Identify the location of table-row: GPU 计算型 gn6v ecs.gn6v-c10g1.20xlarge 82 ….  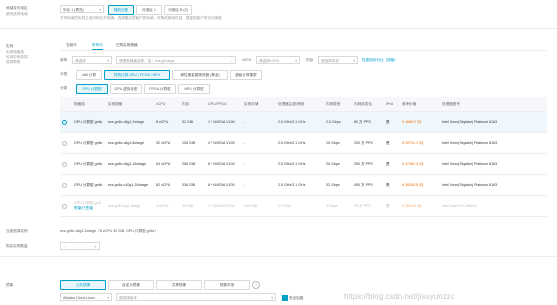
(303, 185).